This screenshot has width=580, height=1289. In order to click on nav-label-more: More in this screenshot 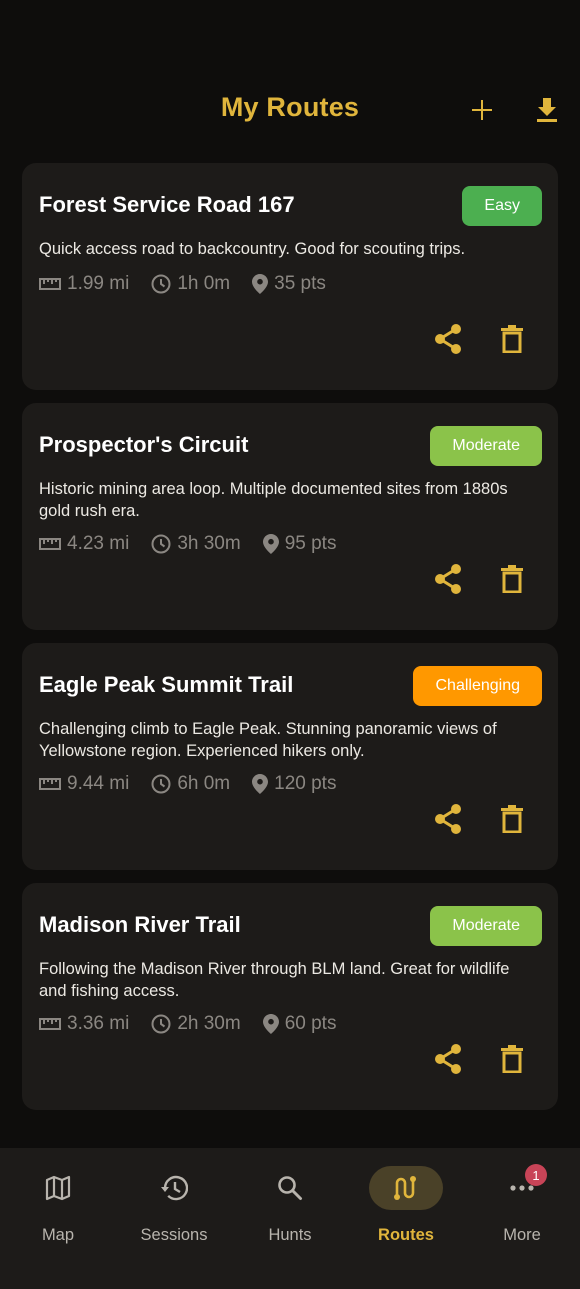, I will do `click(522, 1235)`.